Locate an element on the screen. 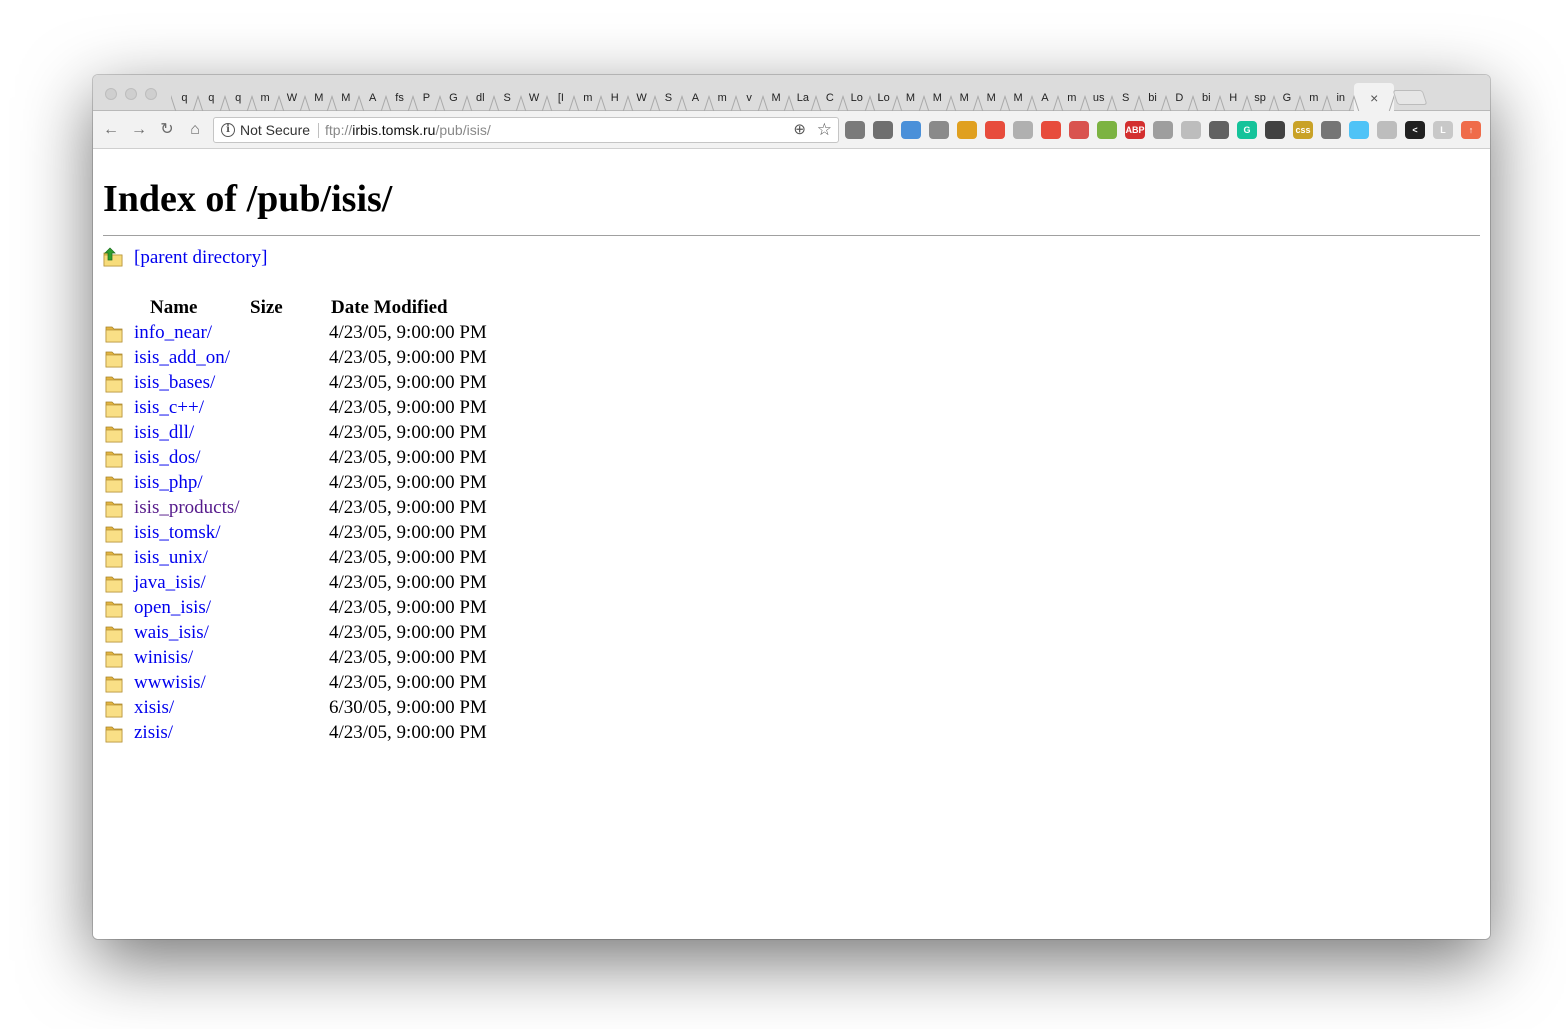 The height and width of the screenshot is (1029, 1566). close-tab-icon: × is located at coordinates (1374, 97).